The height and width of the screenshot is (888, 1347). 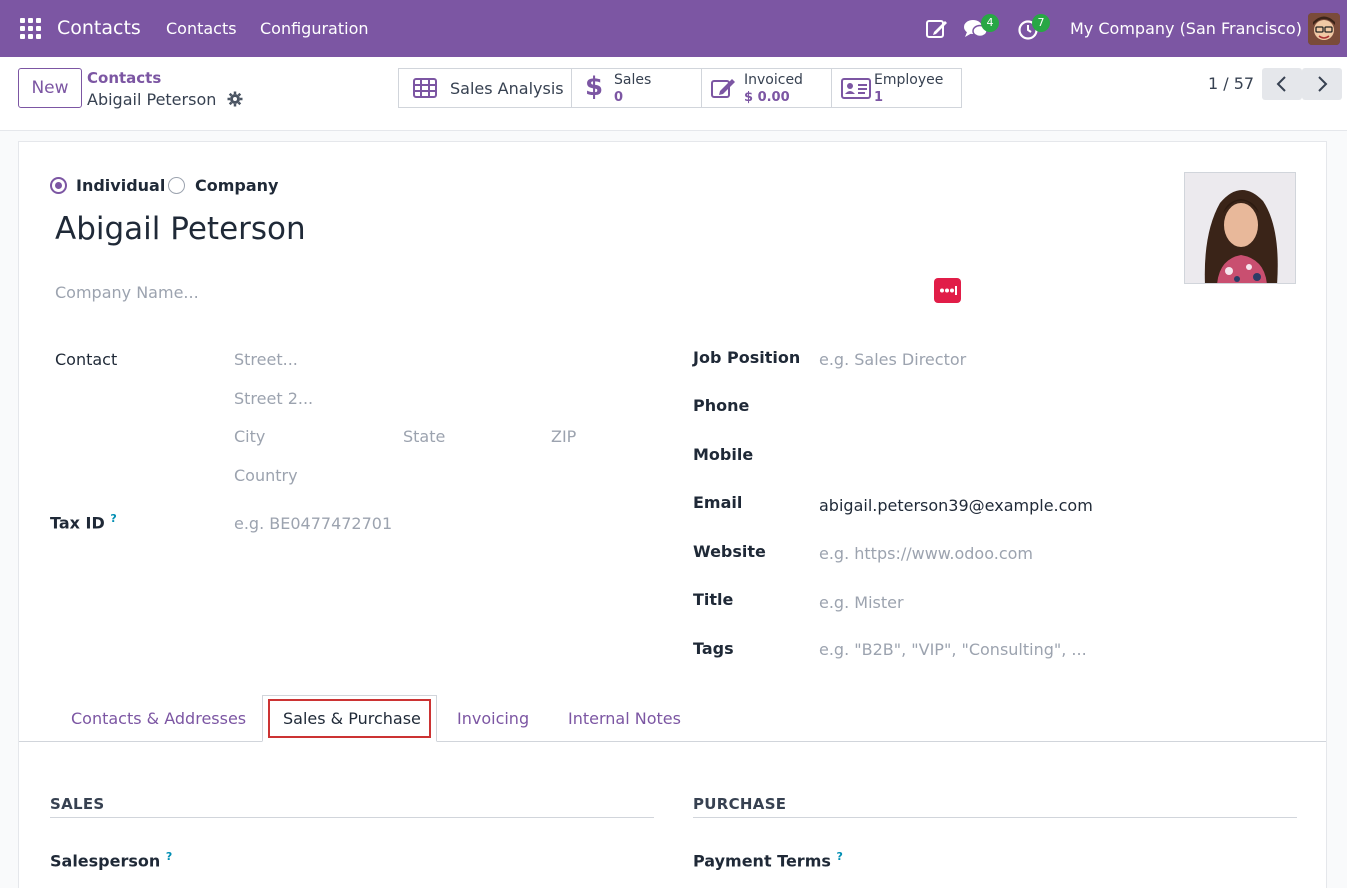 I want to click on menu-configuration: Configuration, so click(x=314, y=28).